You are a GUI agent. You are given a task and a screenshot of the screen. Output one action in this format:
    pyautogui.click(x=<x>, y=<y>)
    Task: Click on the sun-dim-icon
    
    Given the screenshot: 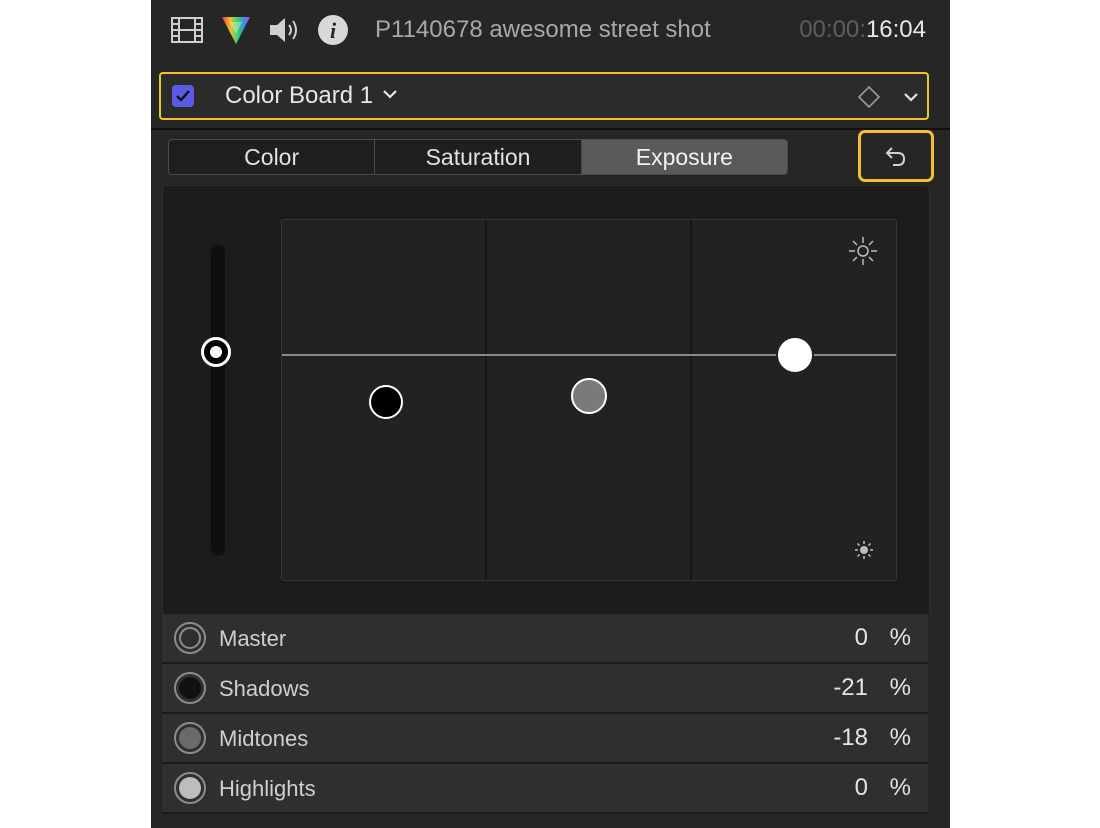 What is the action you would take?
    pyautogui.click(x=864, y=552)
    